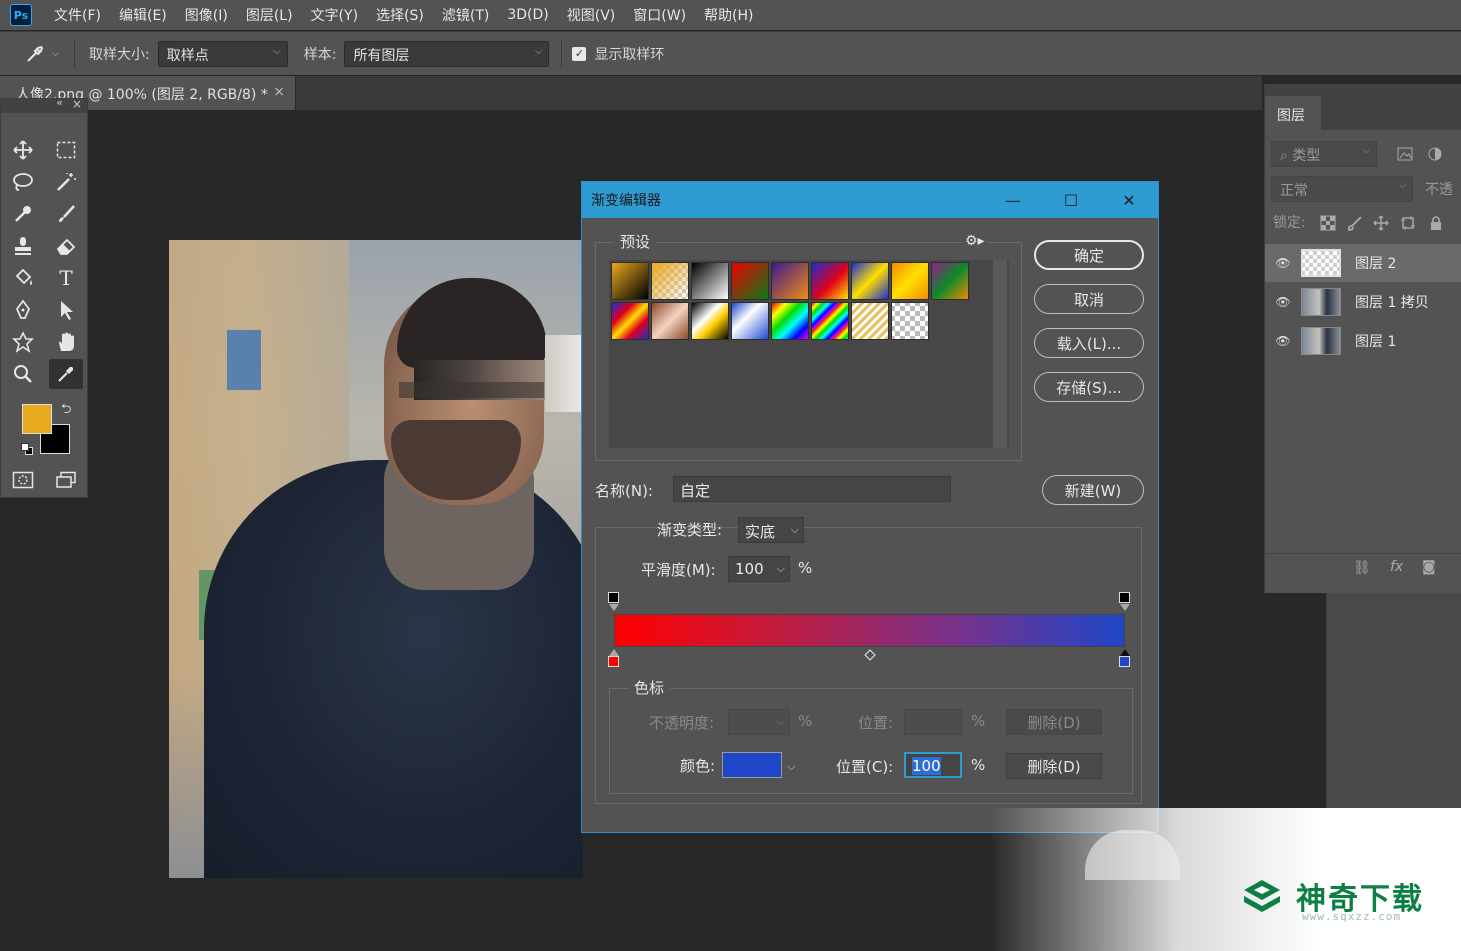  Describe the element at coordinates (66, 150) in the screenshot. I see `marquee-tool` at that location.